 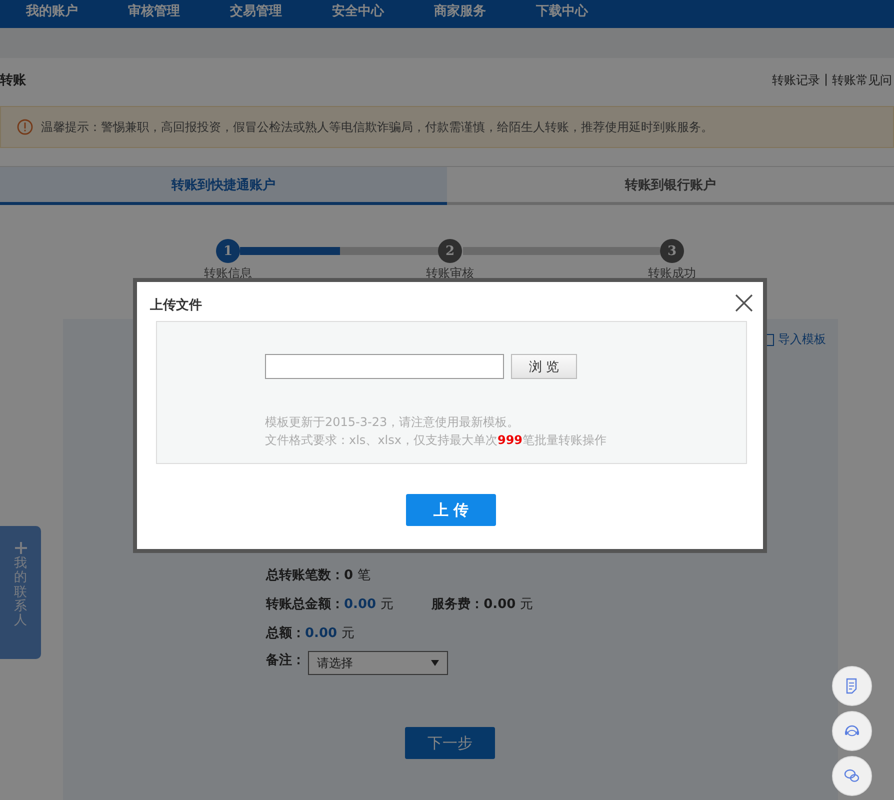 I want to click on notice-text: 温馨提示：警惕兼职，高回报投资，假冒公检法或熟人等电信欺诈骗局，付款需谨慎，给陌生人转账，推荐使用延时到账服务。, so click(x=377, y=127).